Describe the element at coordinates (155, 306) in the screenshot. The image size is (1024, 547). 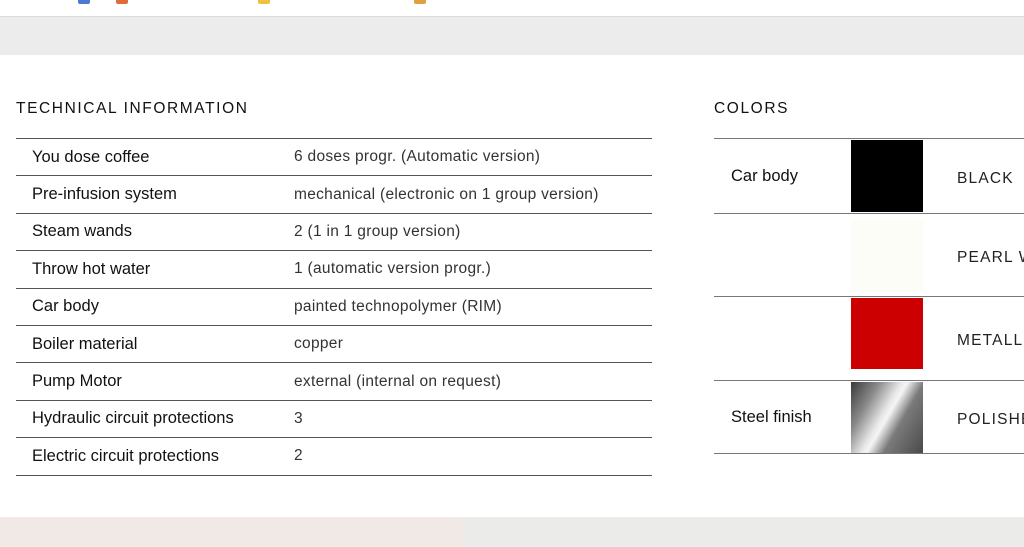
I see `spec-label: Car body` at that location.